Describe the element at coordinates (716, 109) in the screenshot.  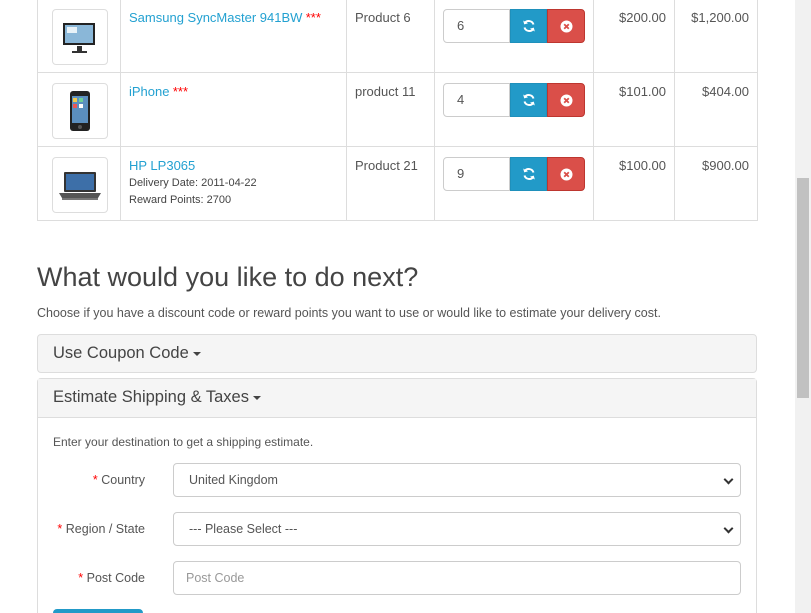
I see `row-total: $404.00` at that location.